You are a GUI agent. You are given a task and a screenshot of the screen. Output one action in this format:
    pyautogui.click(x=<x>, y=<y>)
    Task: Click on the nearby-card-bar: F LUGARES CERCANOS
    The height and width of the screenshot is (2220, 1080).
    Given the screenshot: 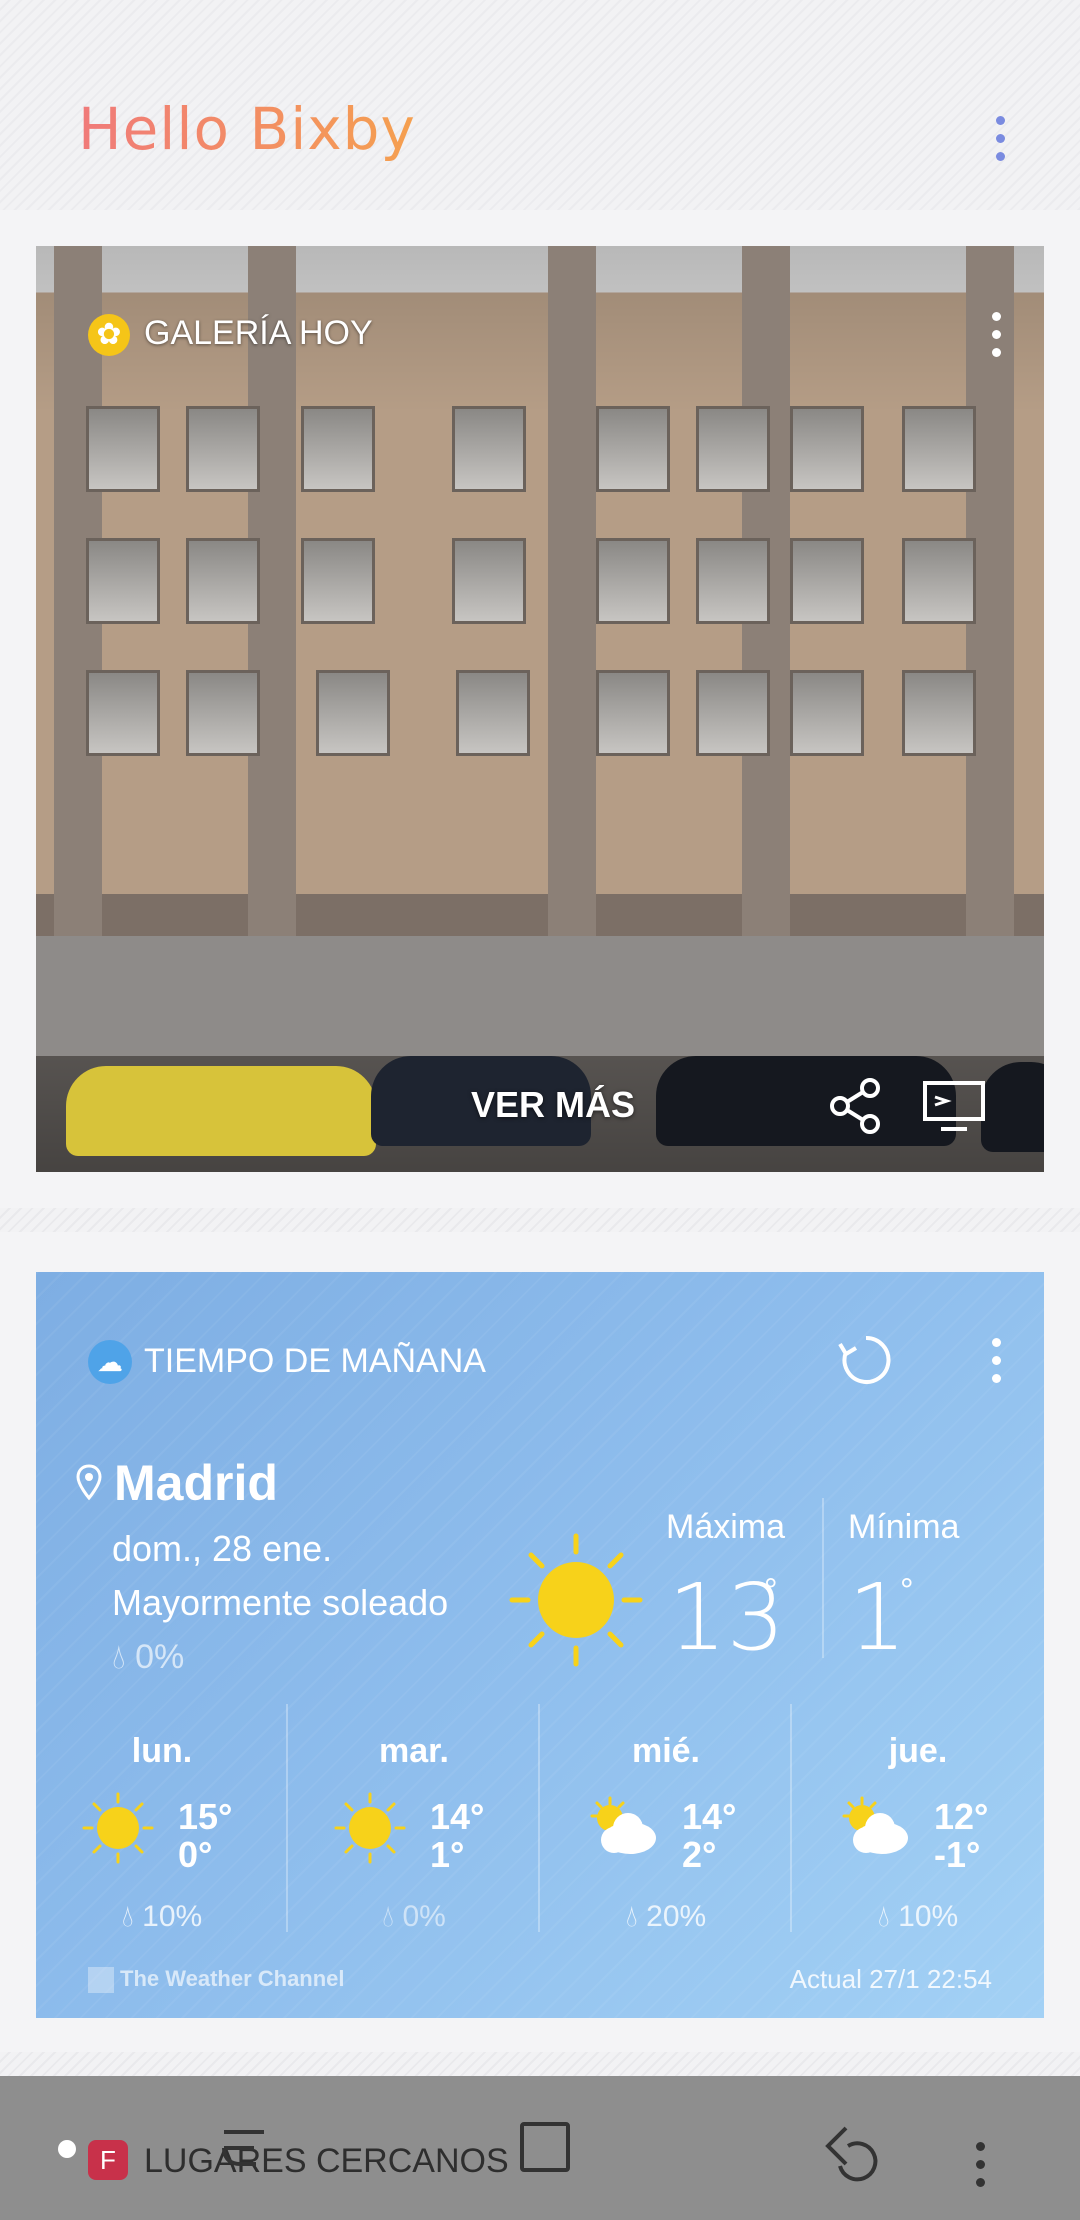 What is the action you would take?
    pyautogui.click(x=540, y=2148)
    